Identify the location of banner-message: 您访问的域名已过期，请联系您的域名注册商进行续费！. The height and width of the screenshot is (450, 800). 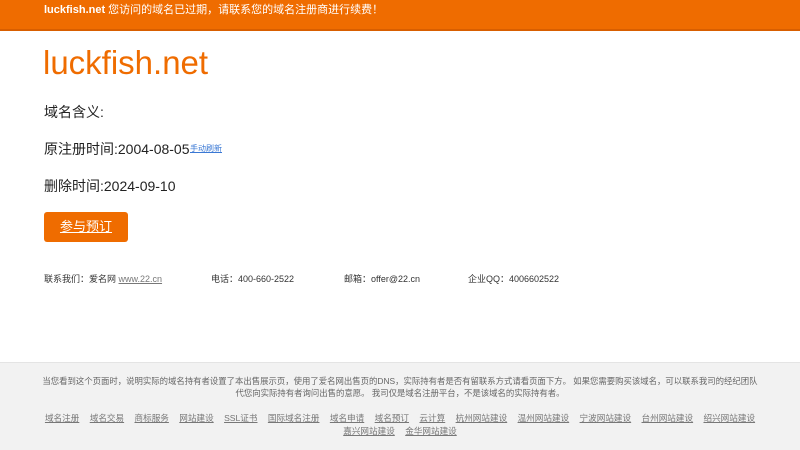
(244, 10).